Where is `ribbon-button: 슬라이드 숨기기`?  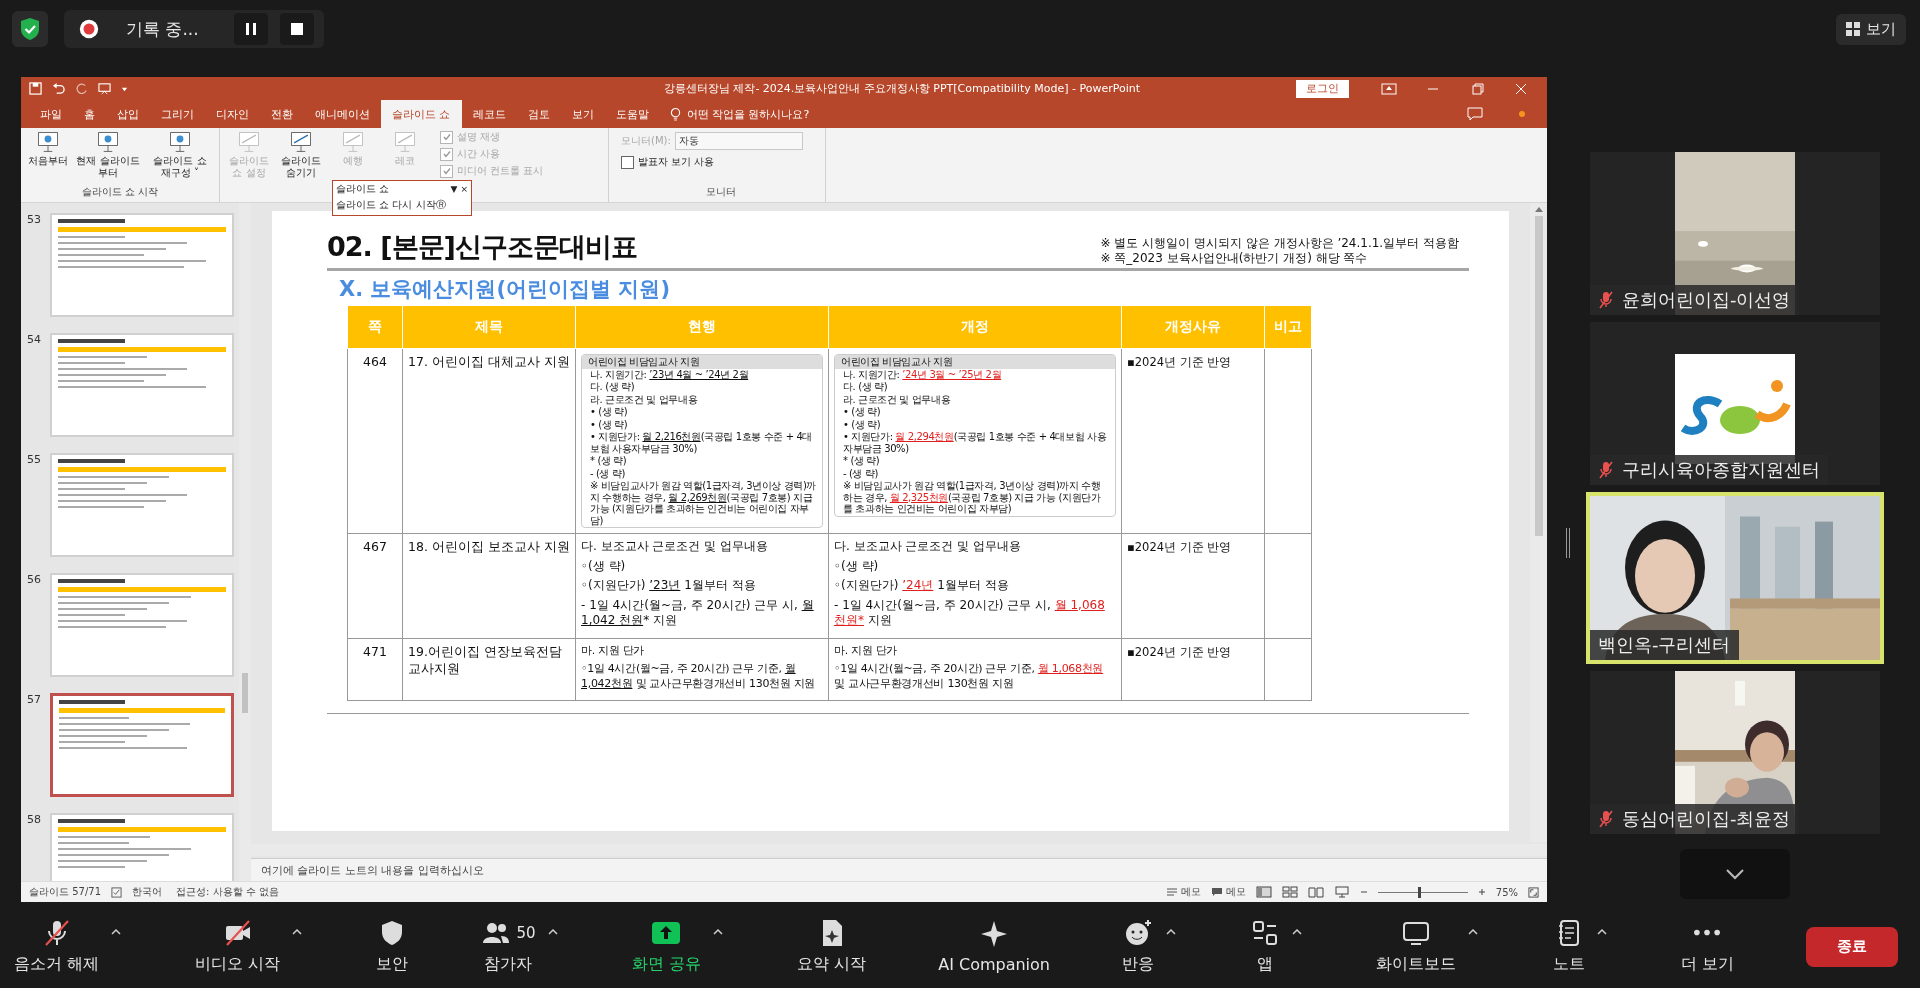
ribbon-button: 슬라이드 숨기기 is located at coordinates (301, 166).